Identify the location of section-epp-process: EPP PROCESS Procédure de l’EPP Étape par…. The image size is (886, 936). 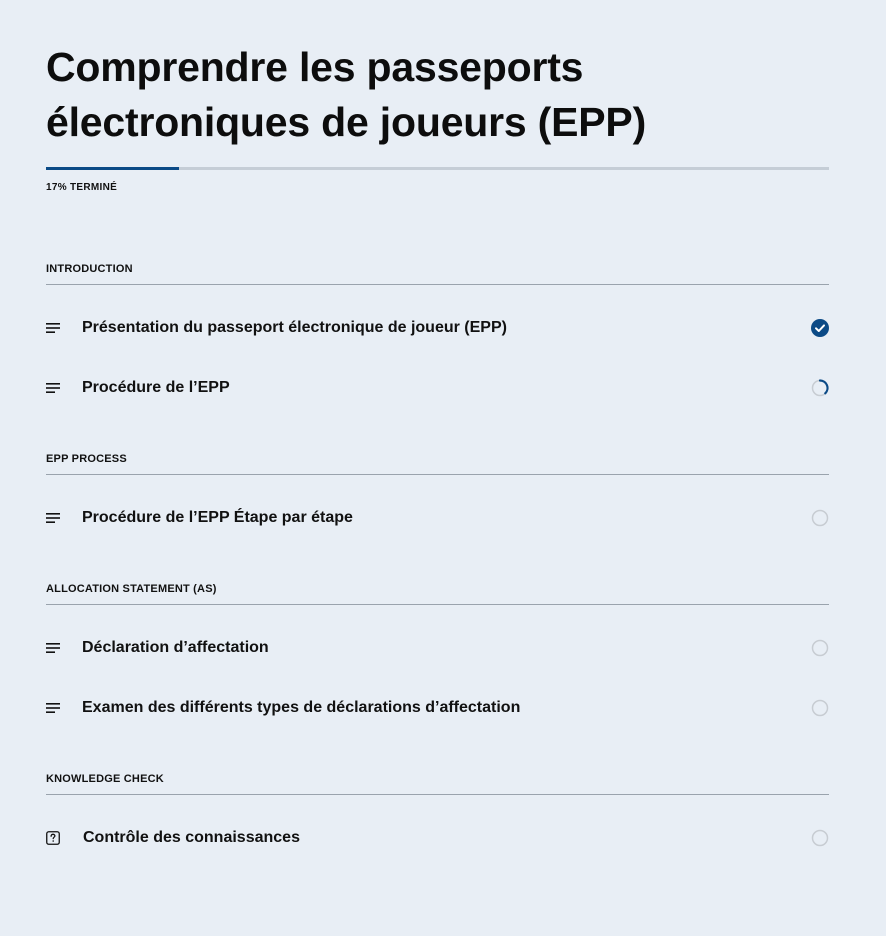
(437, 500).